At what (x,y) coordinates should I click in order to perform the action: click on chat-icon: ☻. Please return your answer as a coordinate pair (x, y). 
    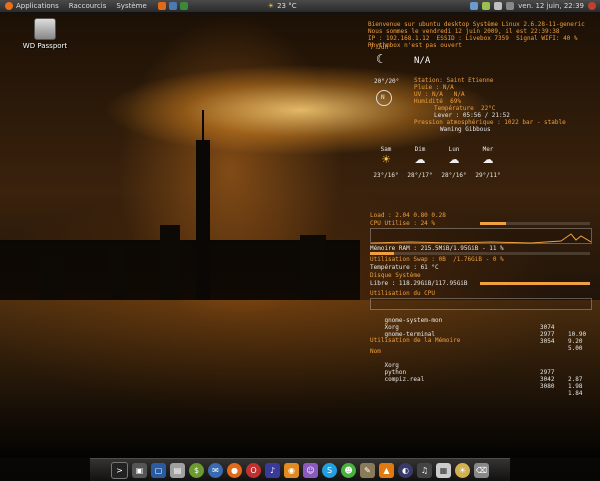
    Looking at the image, I should click on (348, 470).